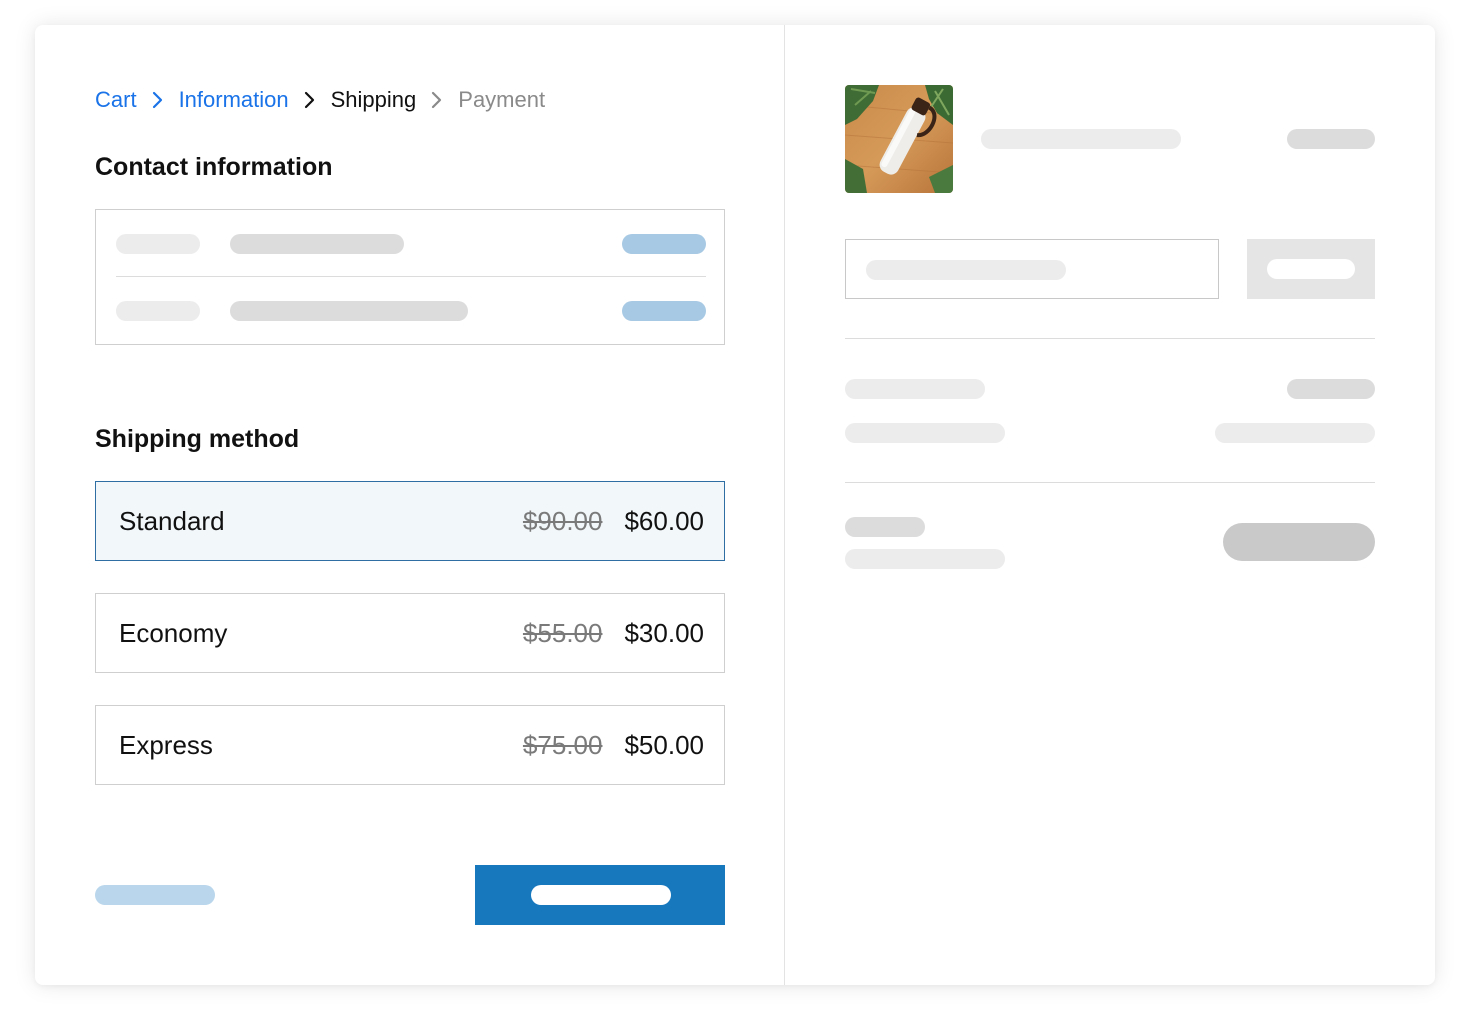 Image resolution: width=1460 pixels, height=1020 pixels. Describe the element at coordinates (966, 270) in the screenshot. I see `discount-placeholder-text` at that location.